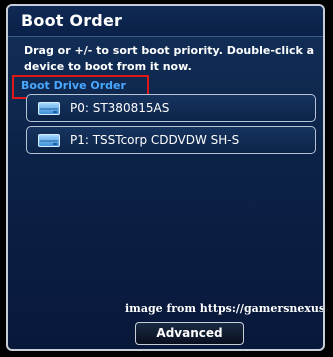 The width and height of the screenshot is (333, 357). I want to click on boot-device-label: P1: TSSTcorp CDDVDW SH-S, so click(155, 140).